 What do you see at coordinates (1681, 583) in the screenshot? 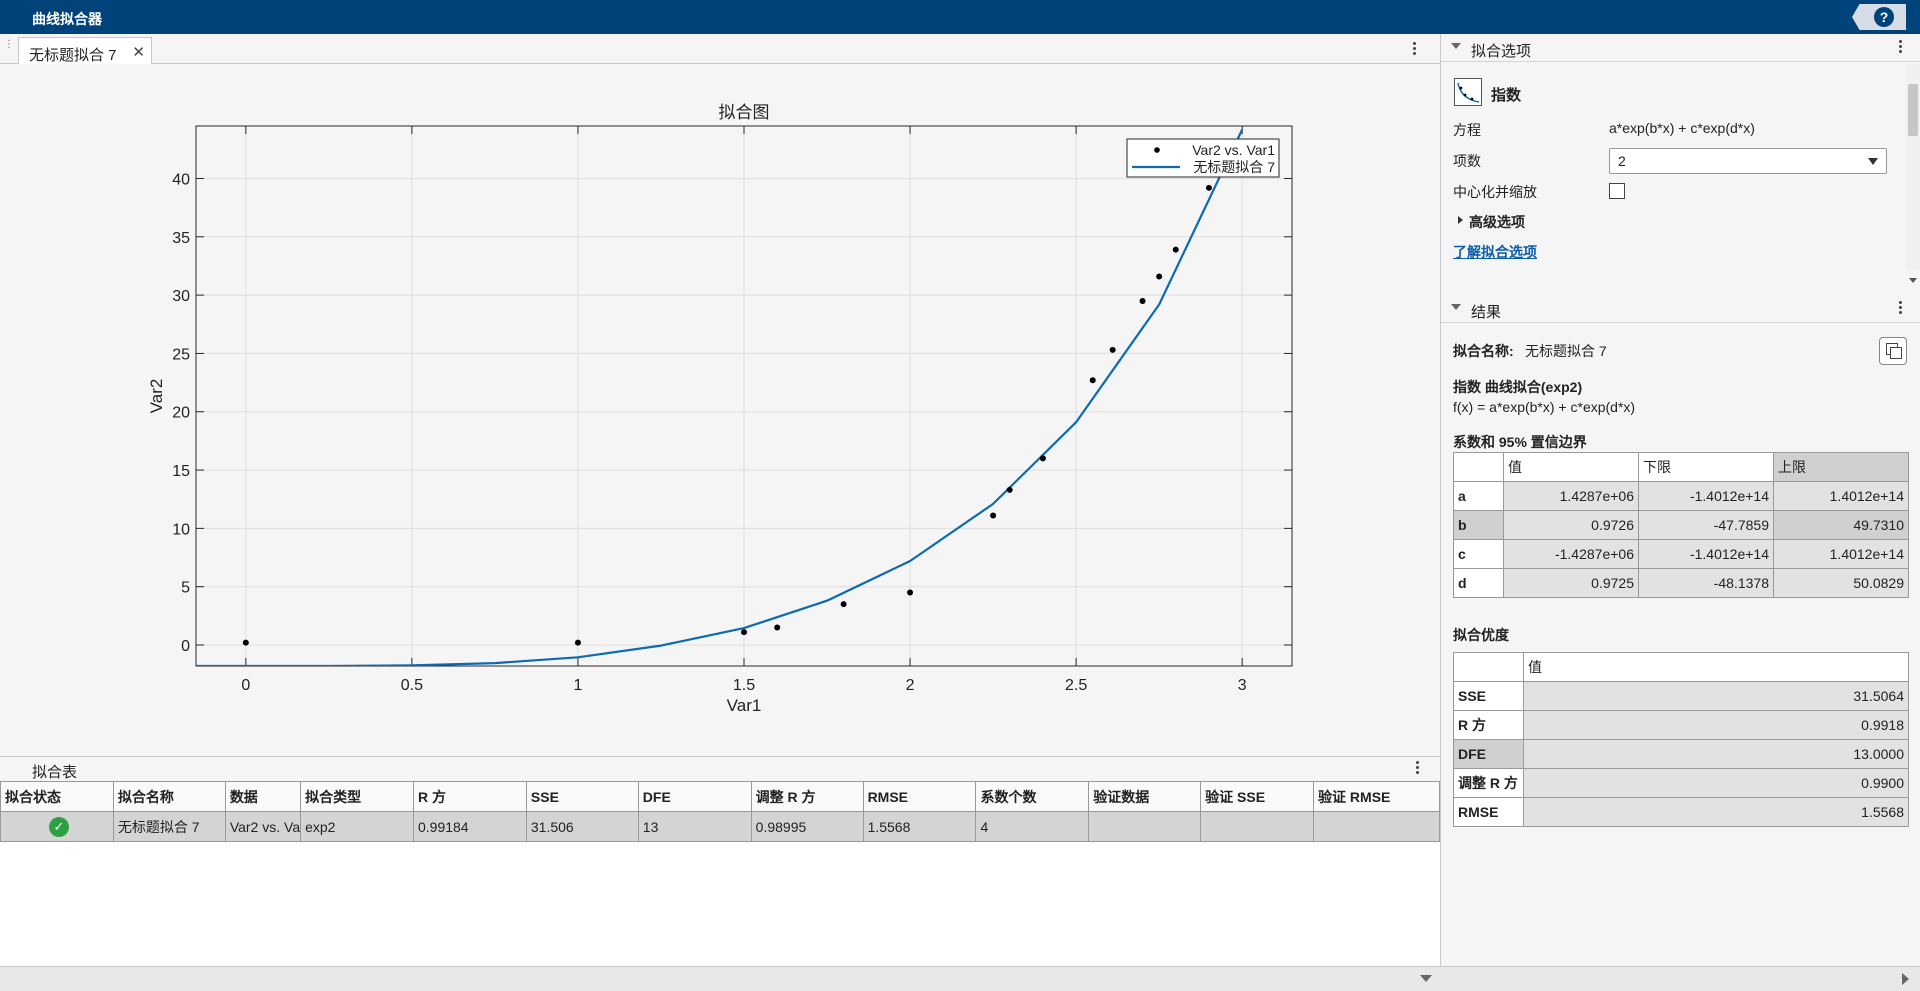
I see `table-row: d 0.9725 -48.1378 50.0829` at bounding box center [1681, 583].